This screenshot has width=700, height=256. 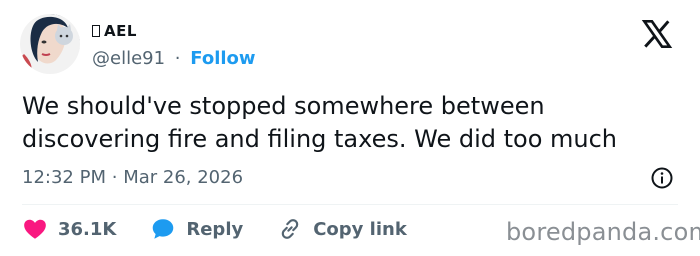 I want to click on divider, so click(x=350, y=204).